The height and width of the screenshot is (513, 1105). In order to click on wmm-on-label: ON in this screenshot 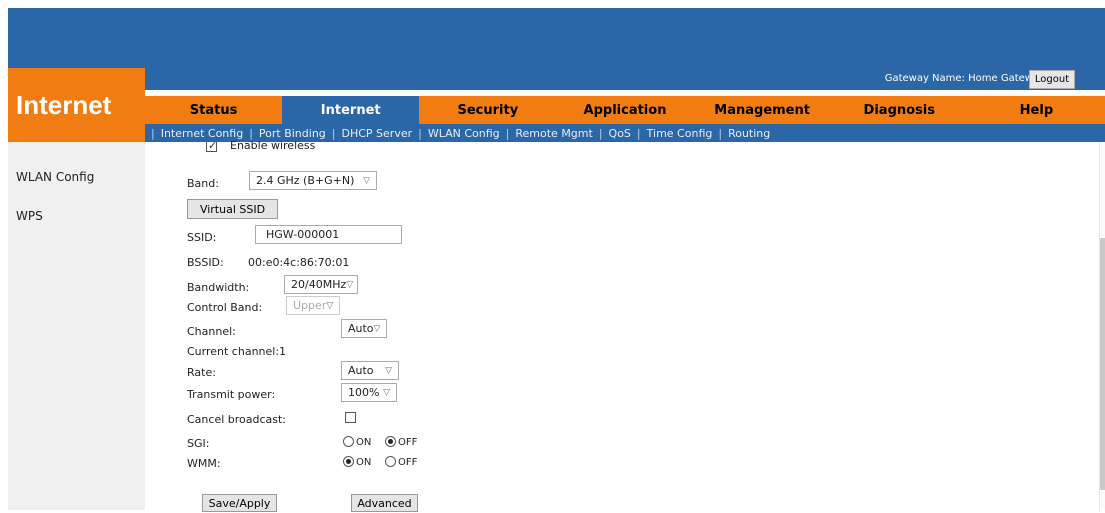, I will do `click(364, 462)`.